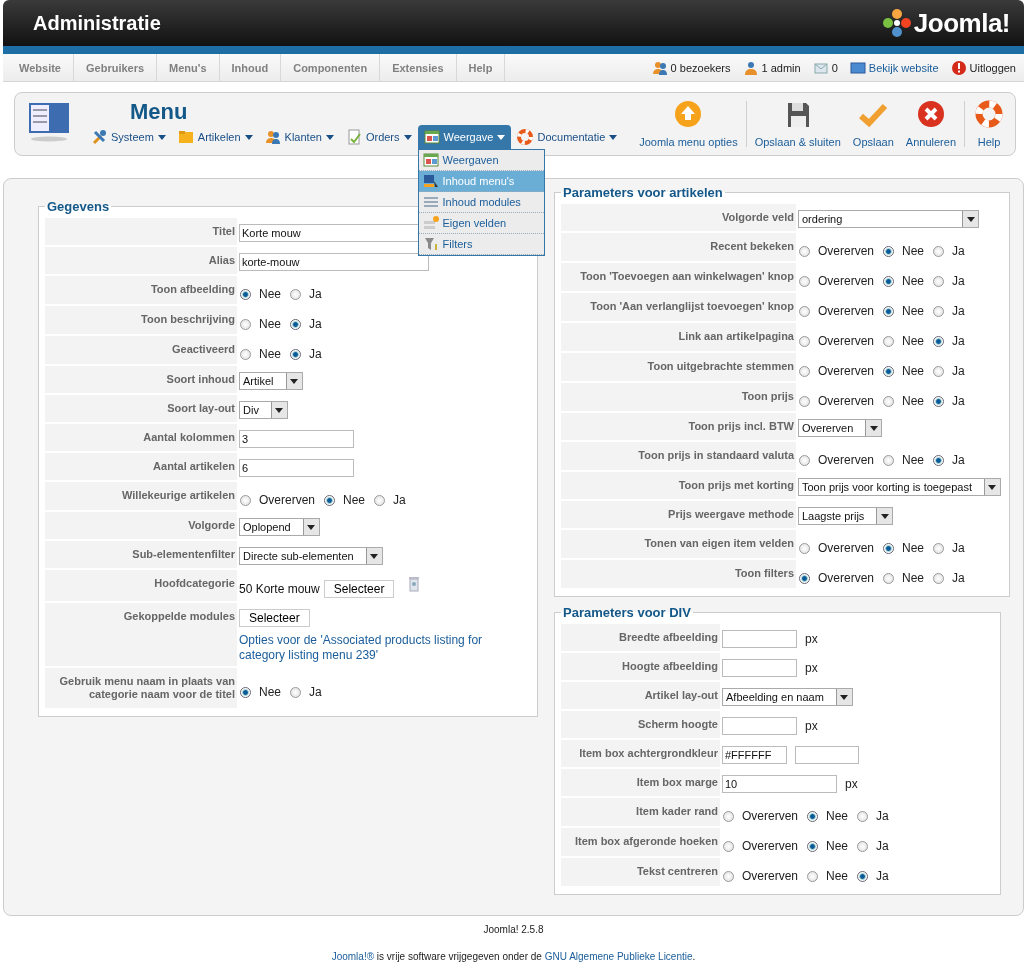 The width and height of the screenshot is (1027, 976). Describe the element at coordinates (903, 67) in the screenshot. I see `website-link: Bekijk website` at that location.